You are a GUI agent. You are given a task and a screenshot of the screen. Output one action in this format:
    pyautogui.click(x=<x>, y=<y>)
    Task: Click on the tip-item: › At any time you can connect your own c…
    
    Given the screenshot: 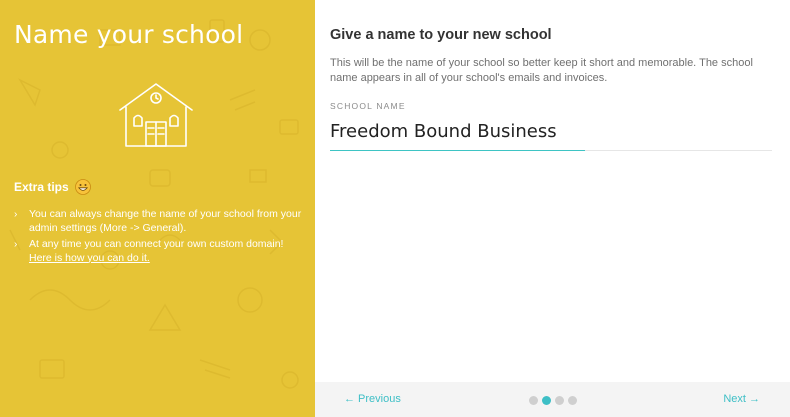 What is the action you would take?
    pyautogui.click(x=160, y=251)
    